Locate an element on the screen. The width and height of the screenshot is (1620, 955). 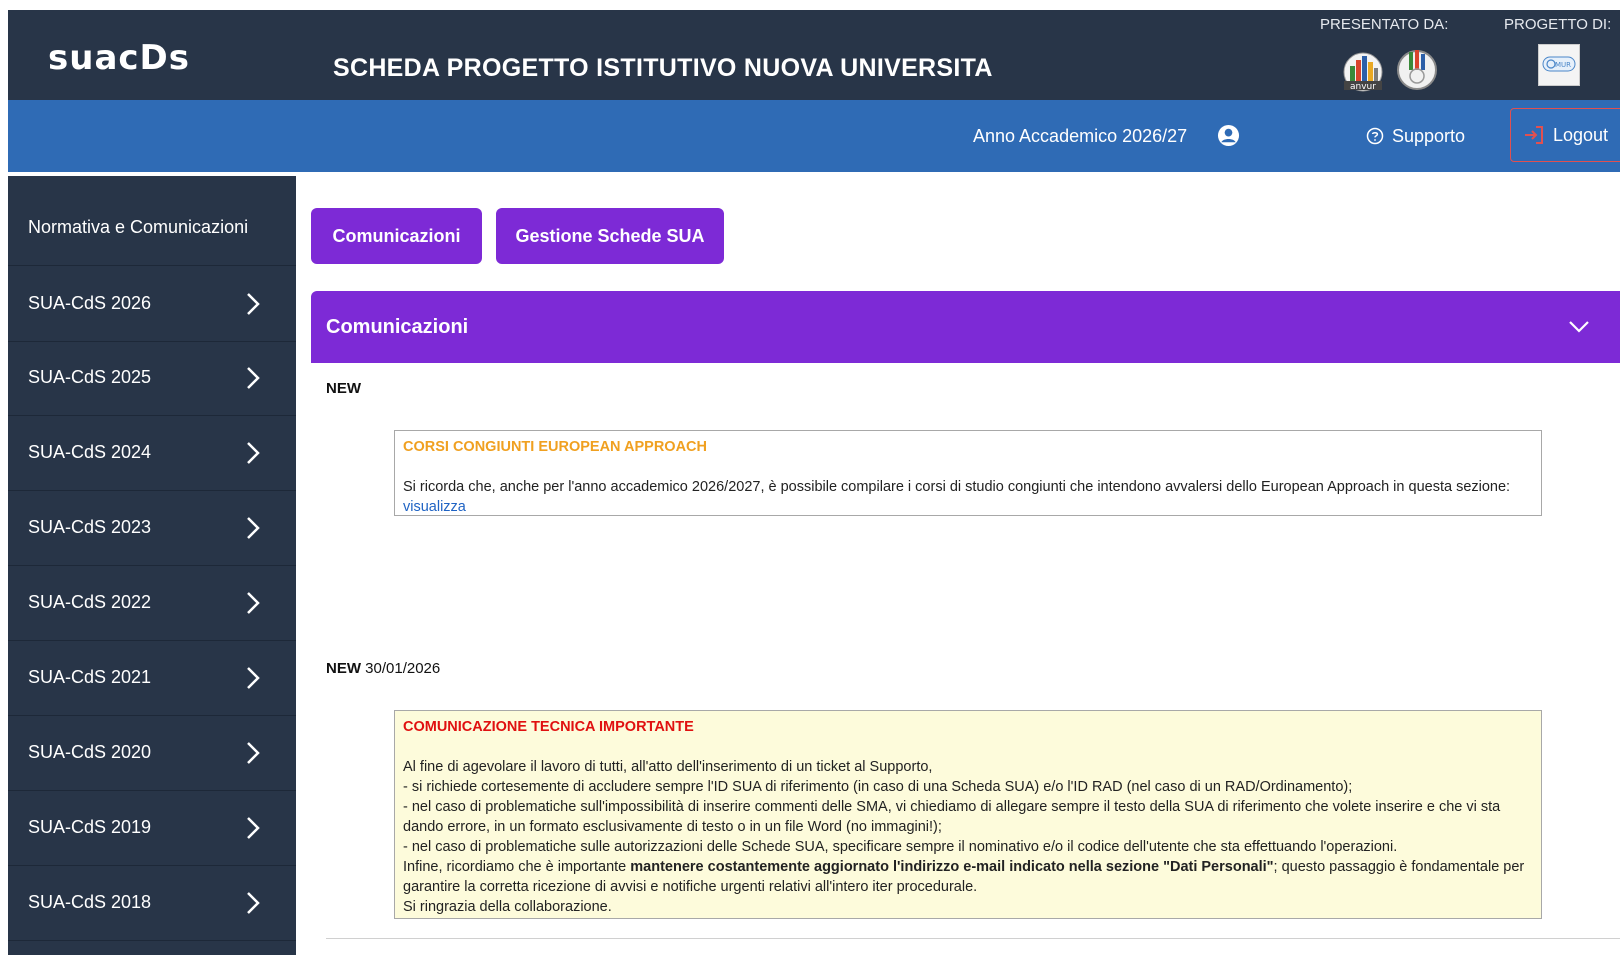
news-title: CORSI CONGIUNTI EUROPEAN APPROACH is located at coordinates (555, 447).